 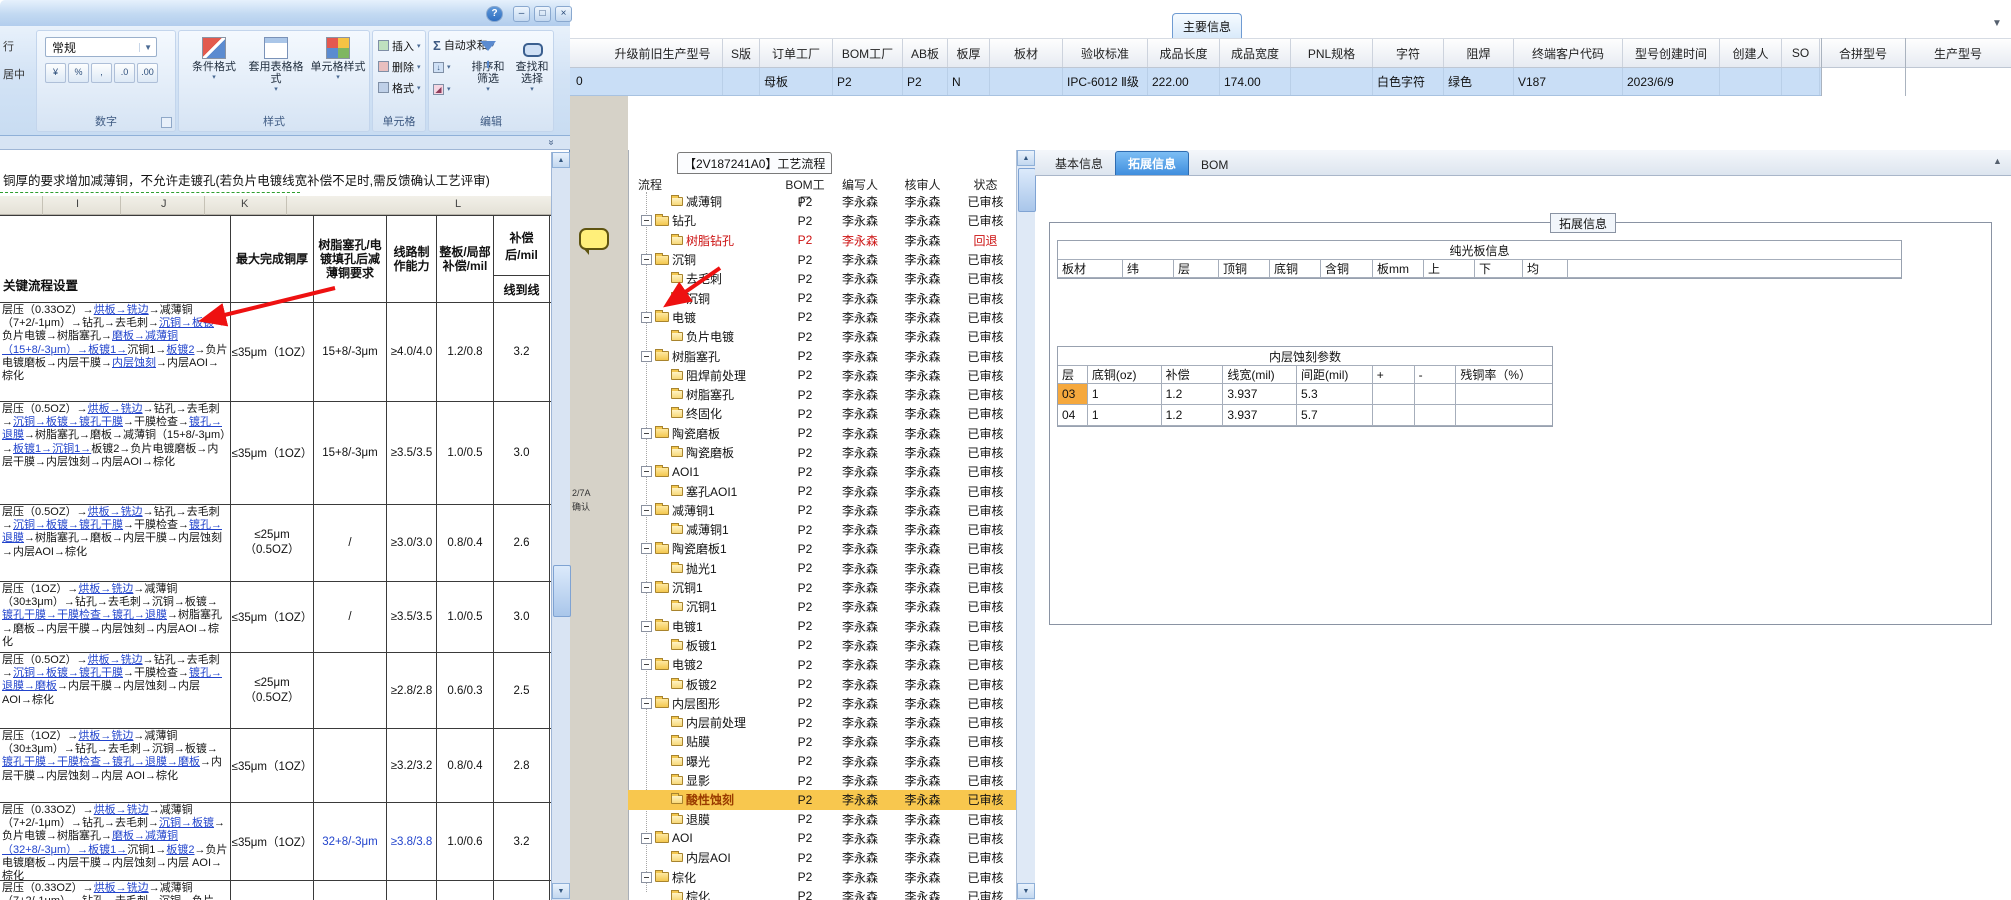 I want to click on grid-cell: 2023/6/9, so click(x=1671, y=81).